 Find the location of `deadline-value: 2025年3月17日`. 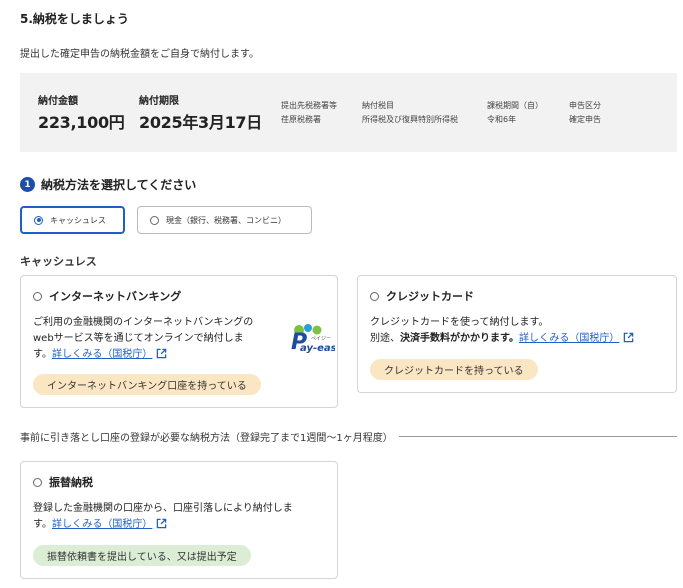

deadline-value: 2025年3月17日 is located at coordinates (200, 122).